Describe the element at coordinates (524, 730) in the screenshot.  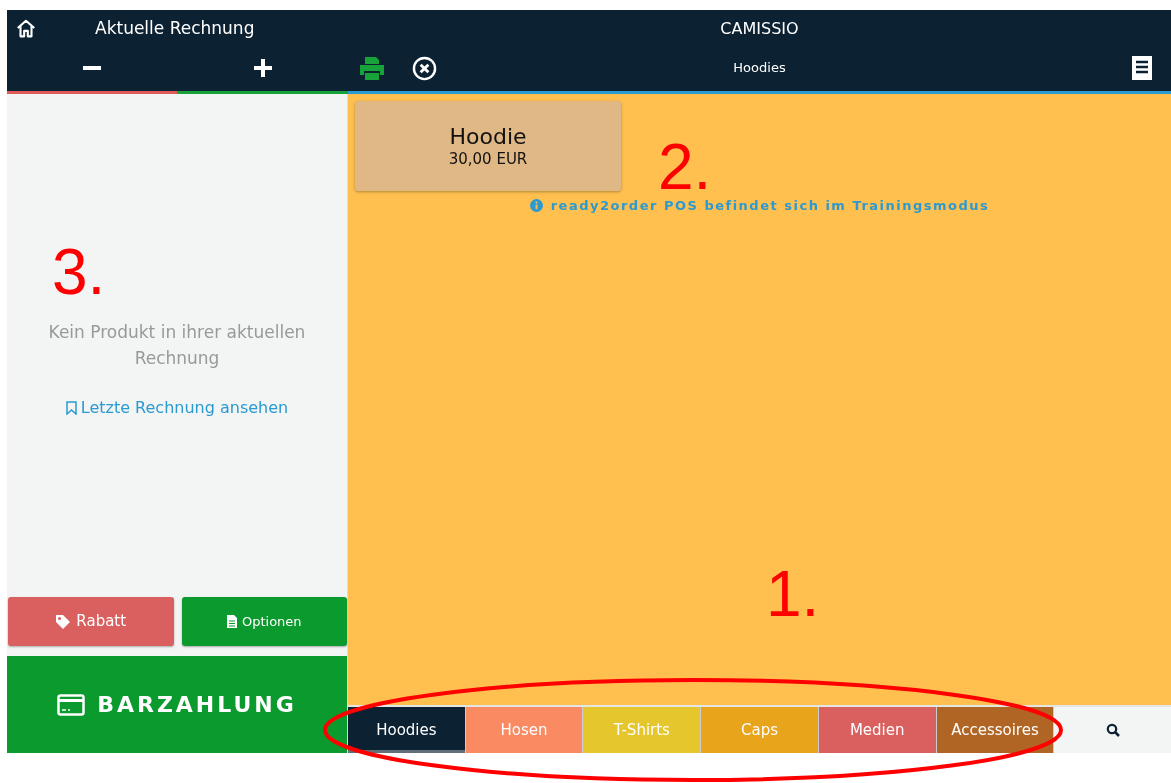
I see `category-tab: Hosen` at that location.